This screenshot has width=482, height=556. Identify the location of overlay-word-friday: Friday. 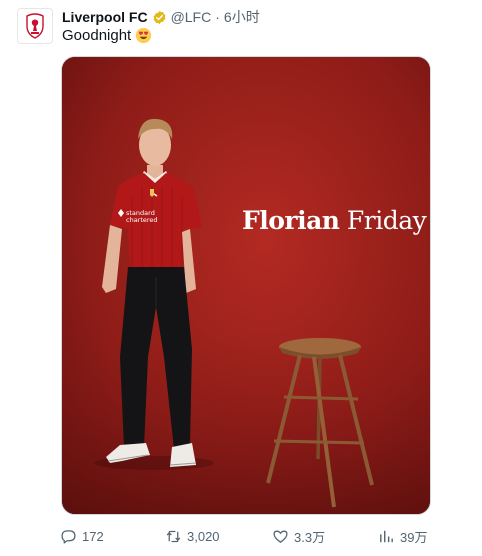
(386, 220).